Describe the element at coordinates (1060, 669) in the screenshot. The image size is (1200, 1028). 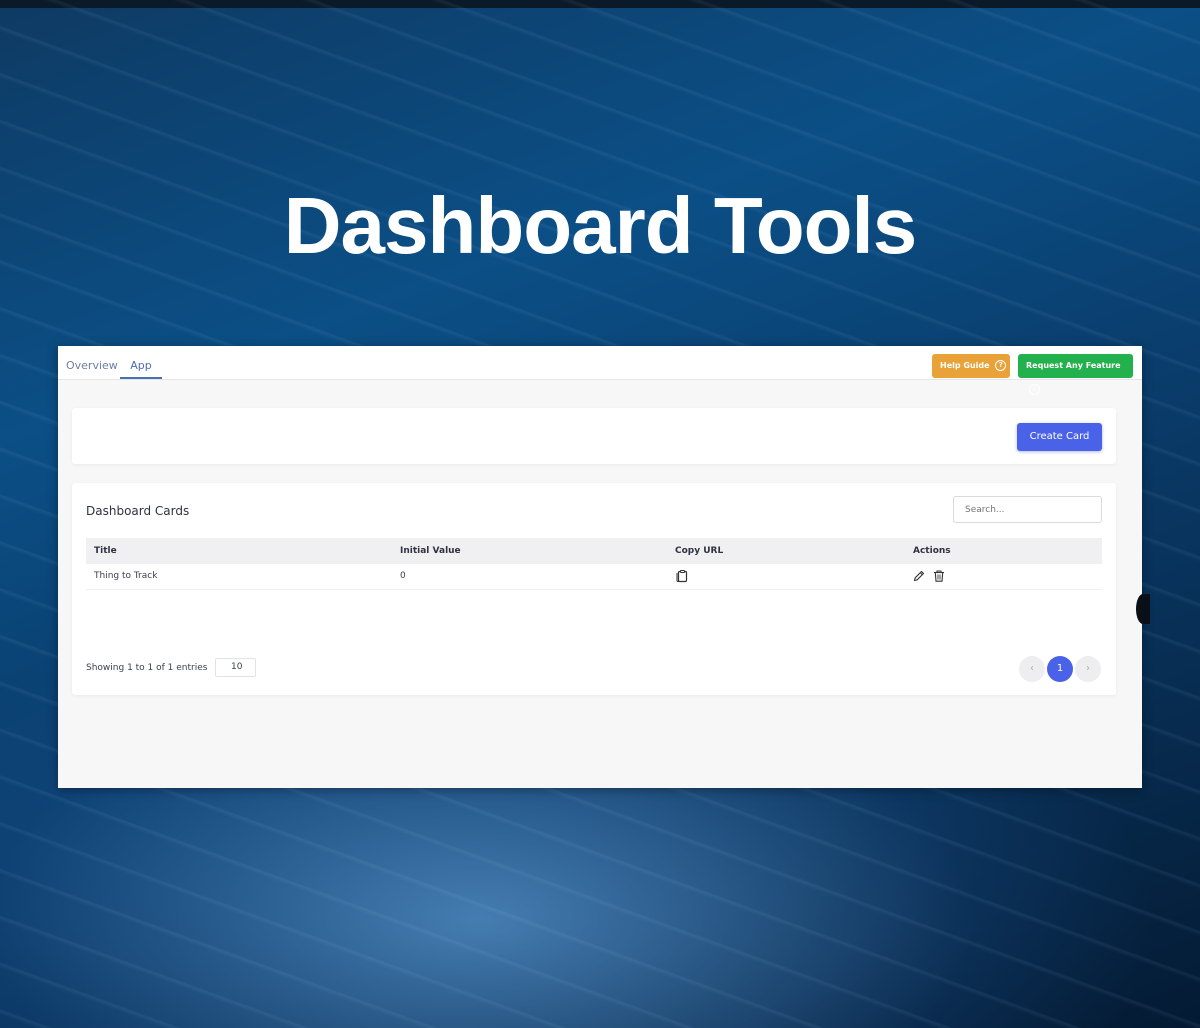
I see `pagination-page-1: 1` at that location.